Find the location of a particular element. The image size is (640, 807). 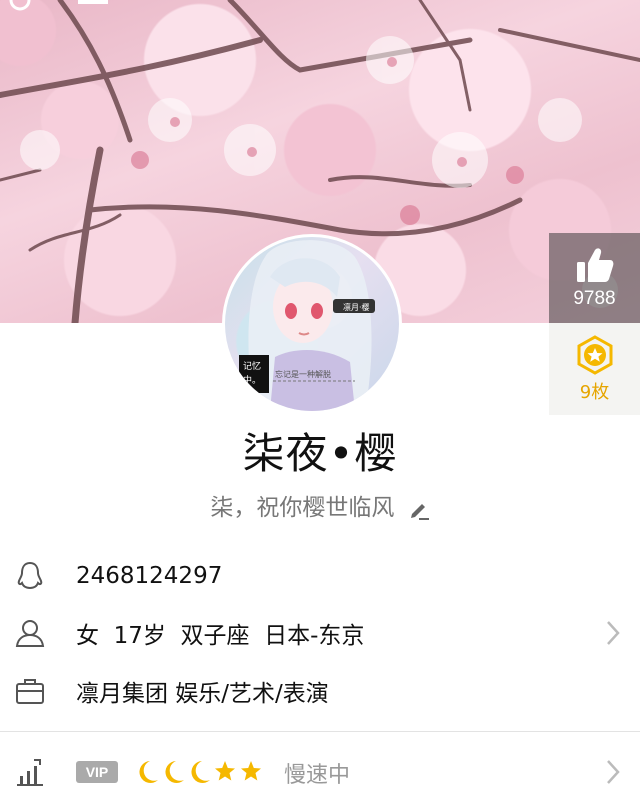

medal-button: 9枚 is located at coordinates (594, 369).